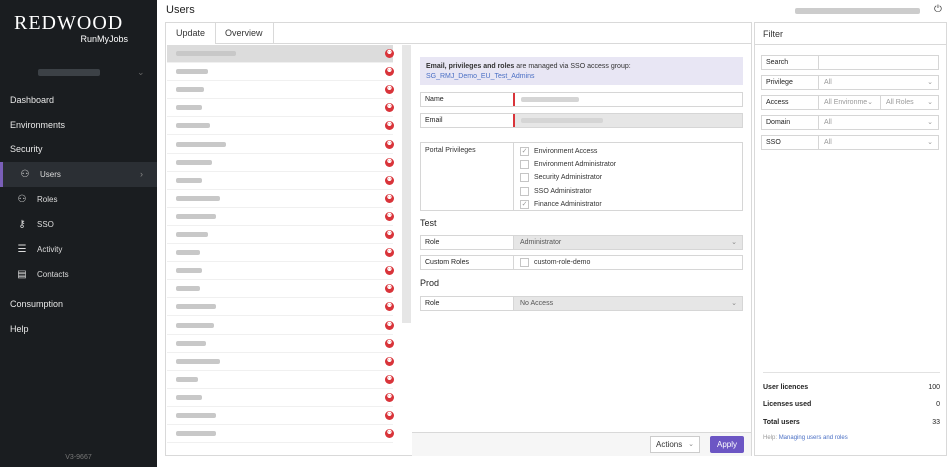 The image size is (949, 467). I want to click on apply-button: Apply, so click(727, 444).